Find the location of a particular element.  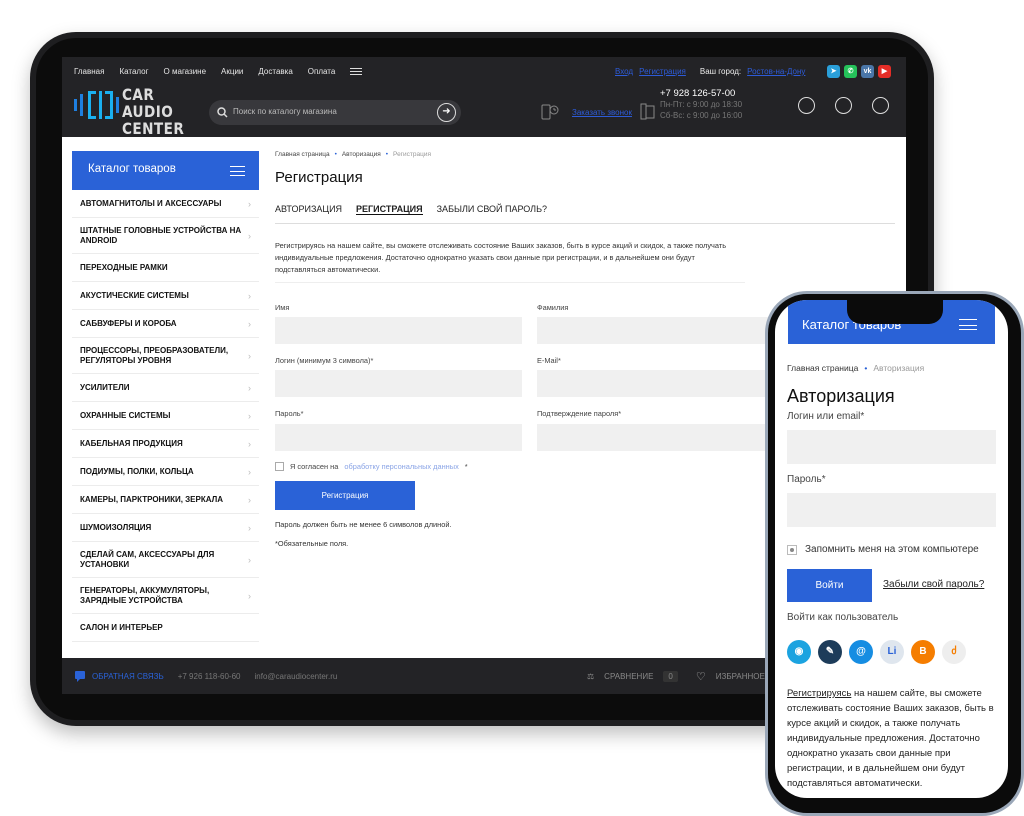

catalog-header: Каталог товаров is located at coordinates (165, 170).